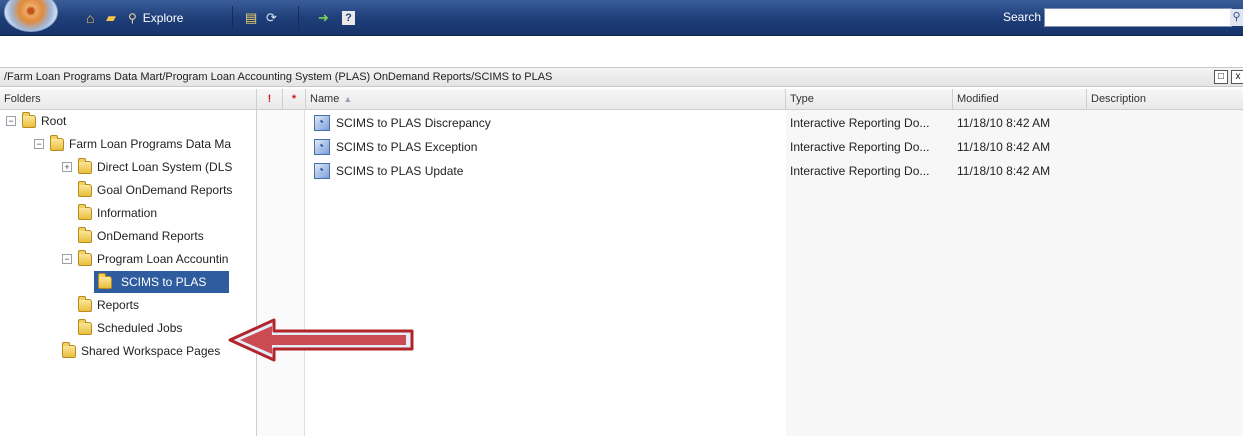 This screenshot has width=1243, height=436. What do you see at coordinates (163, 18) in the screenshot?
I see `explore-label: Explore` at bounding box center [163, 18].